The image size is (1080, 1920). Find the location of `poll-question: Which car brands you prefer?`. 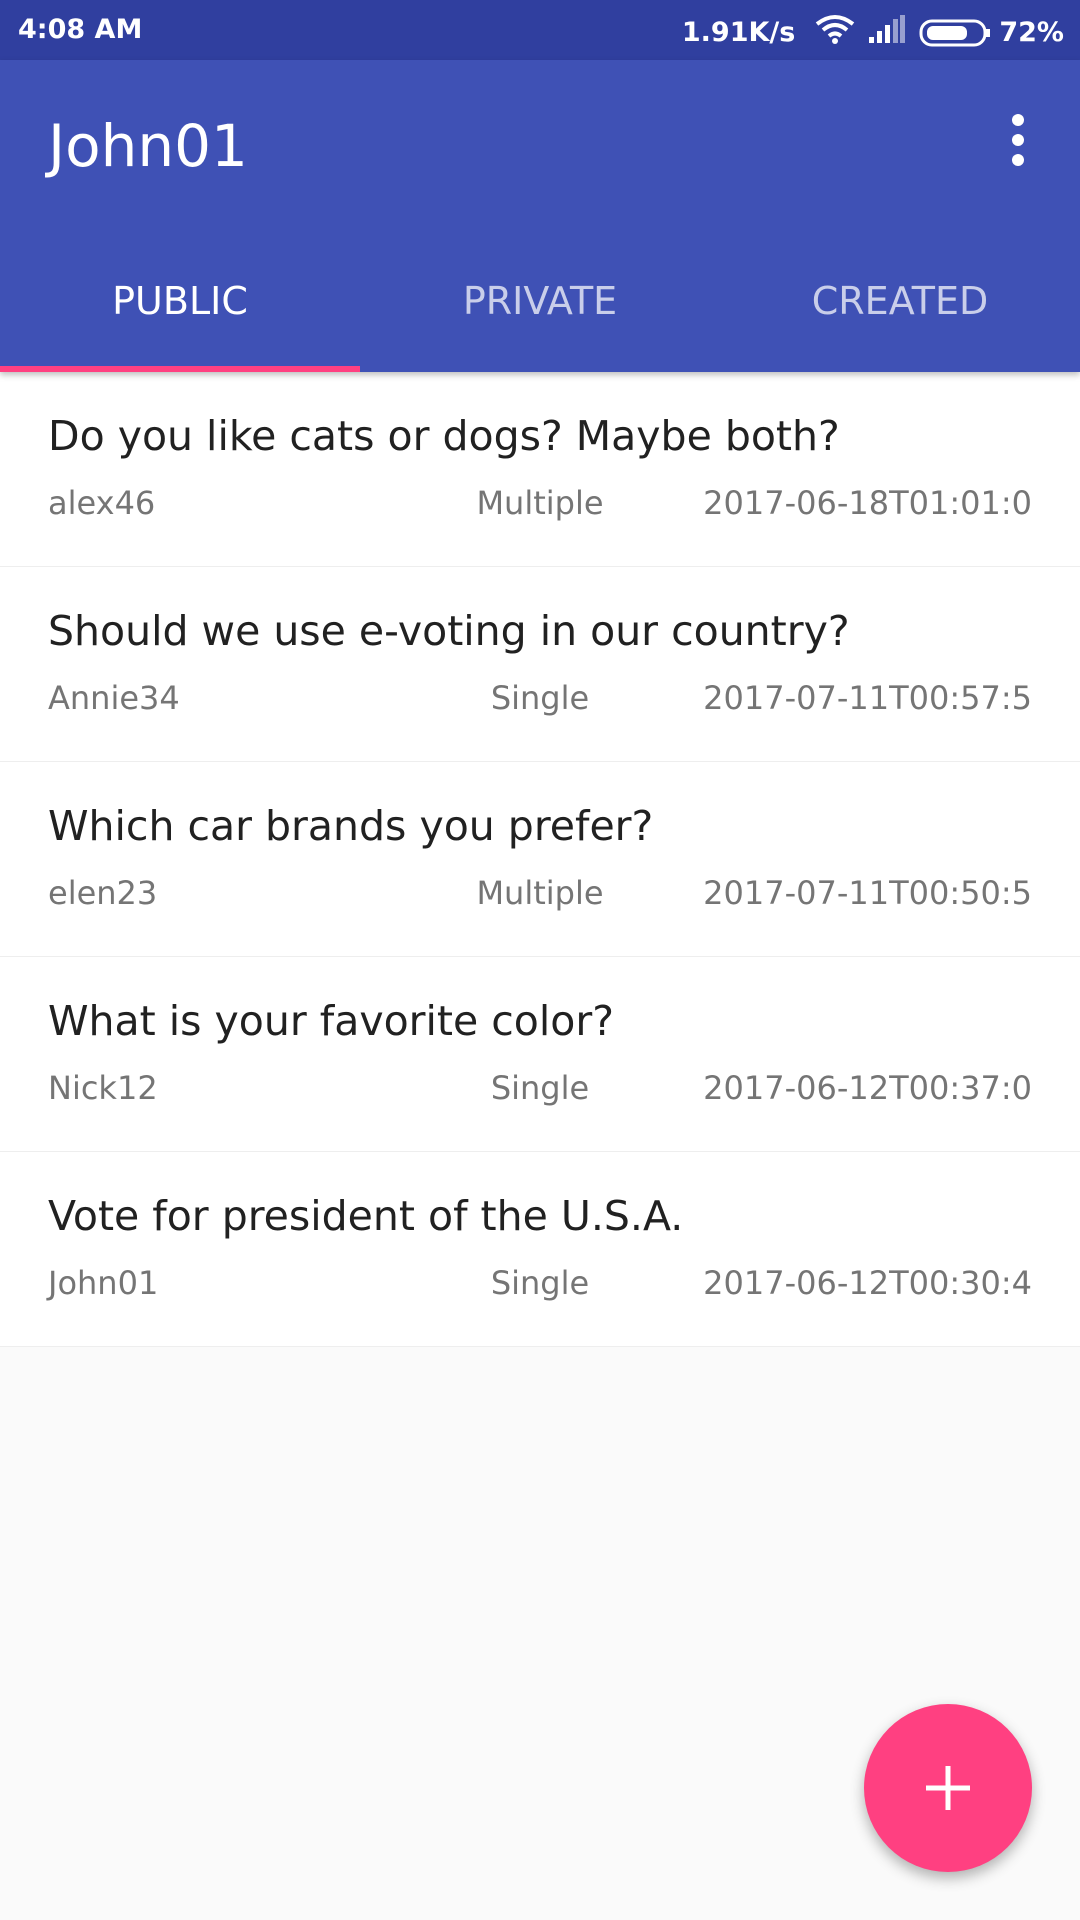

poll-question: Which car brands you prefer? is located at coordinates (351, 826).